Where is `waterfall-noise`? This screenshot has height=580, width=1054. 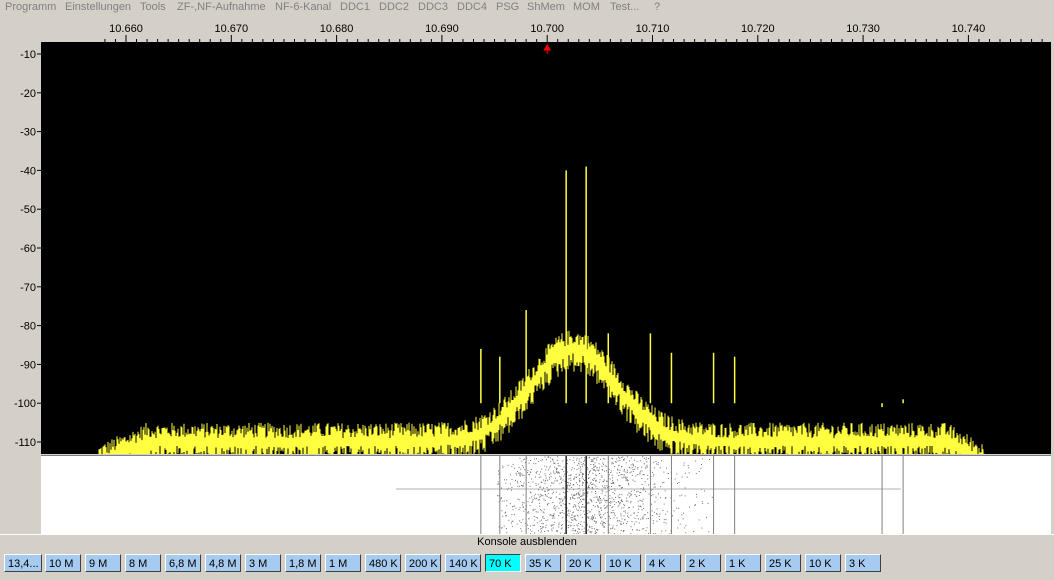
waterfall-noise is located at coordinates (605, 495).